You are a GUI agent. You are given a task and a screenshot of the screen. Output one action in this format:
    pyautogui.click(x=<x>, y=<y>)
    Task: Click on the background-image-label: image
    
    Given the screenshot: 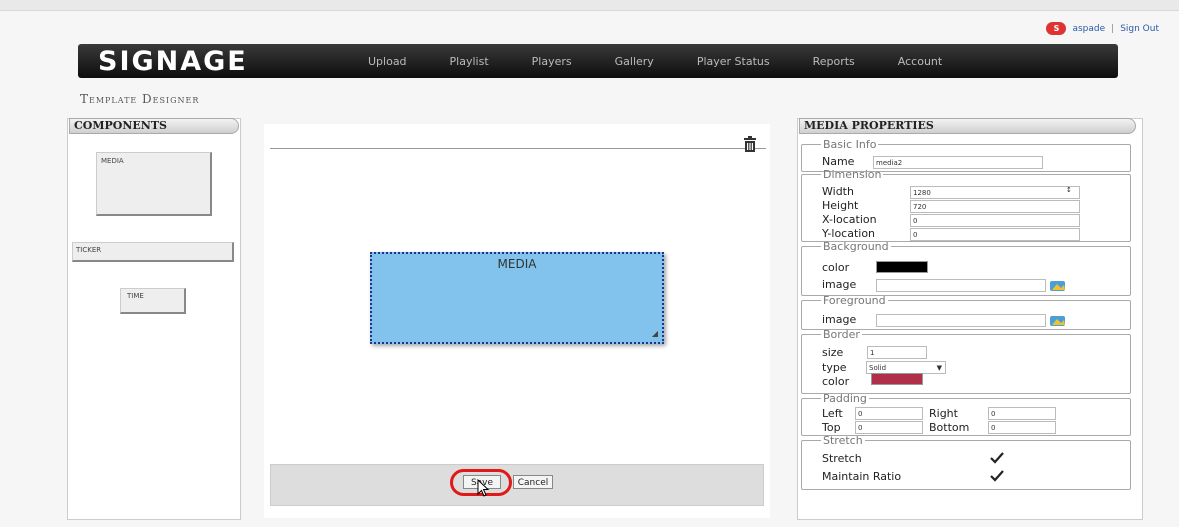 What is the action you would take?
    pyautogui.click(x=839, y=284)
    